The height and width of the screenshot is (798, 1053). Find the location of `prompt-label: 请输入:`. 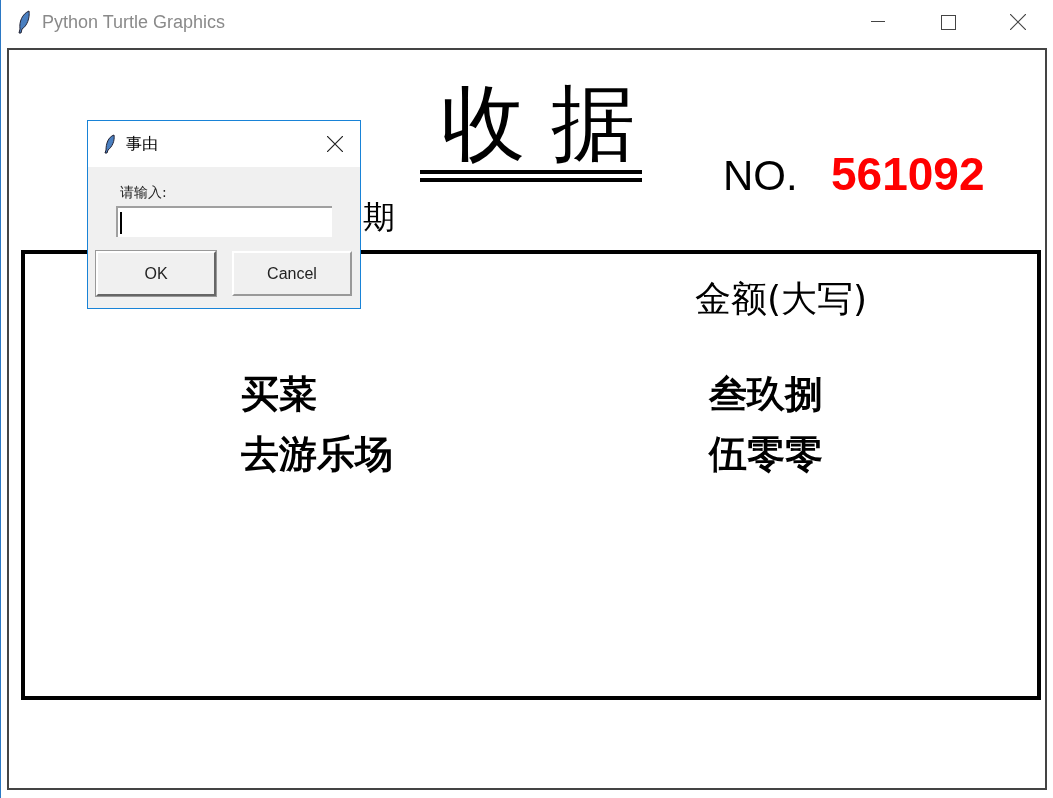

prompt-label: 请输入: is located at coordinates (143, 192).